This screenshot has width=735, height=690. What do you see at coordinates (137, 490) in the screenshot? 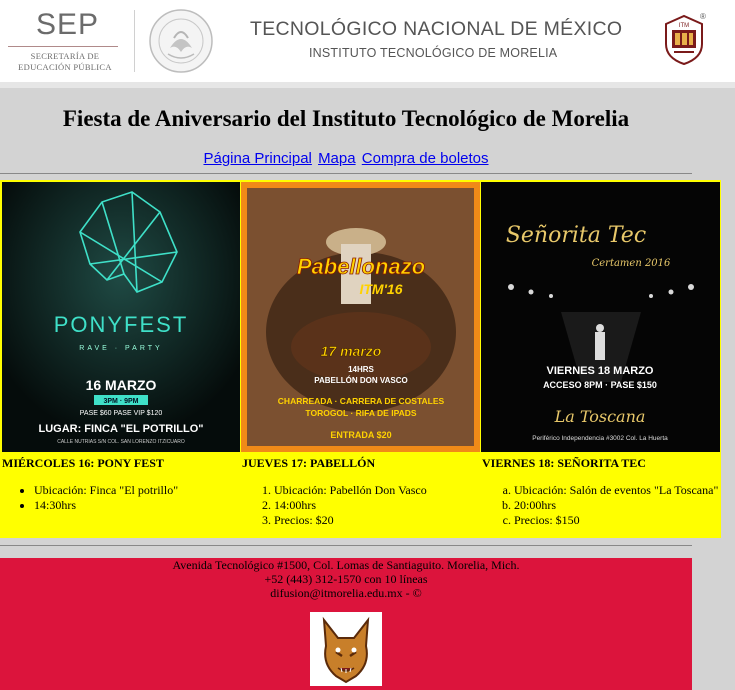
I see `event-detail: Ubicación: Finca "El potrillo"` at bounding box center [137, 490].